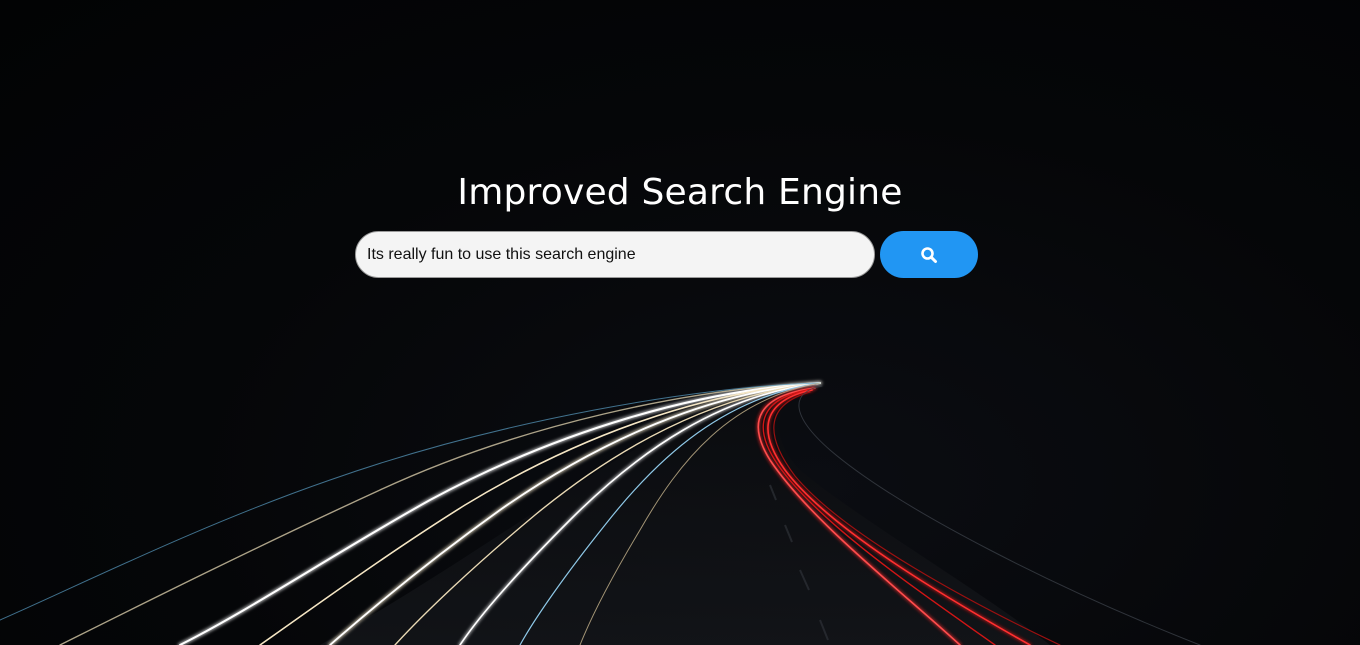  What do you see at coordinates (680, 193) in the screenshot?
I see `page-title: Improved Search Engine` at bounding box center [680, 193].